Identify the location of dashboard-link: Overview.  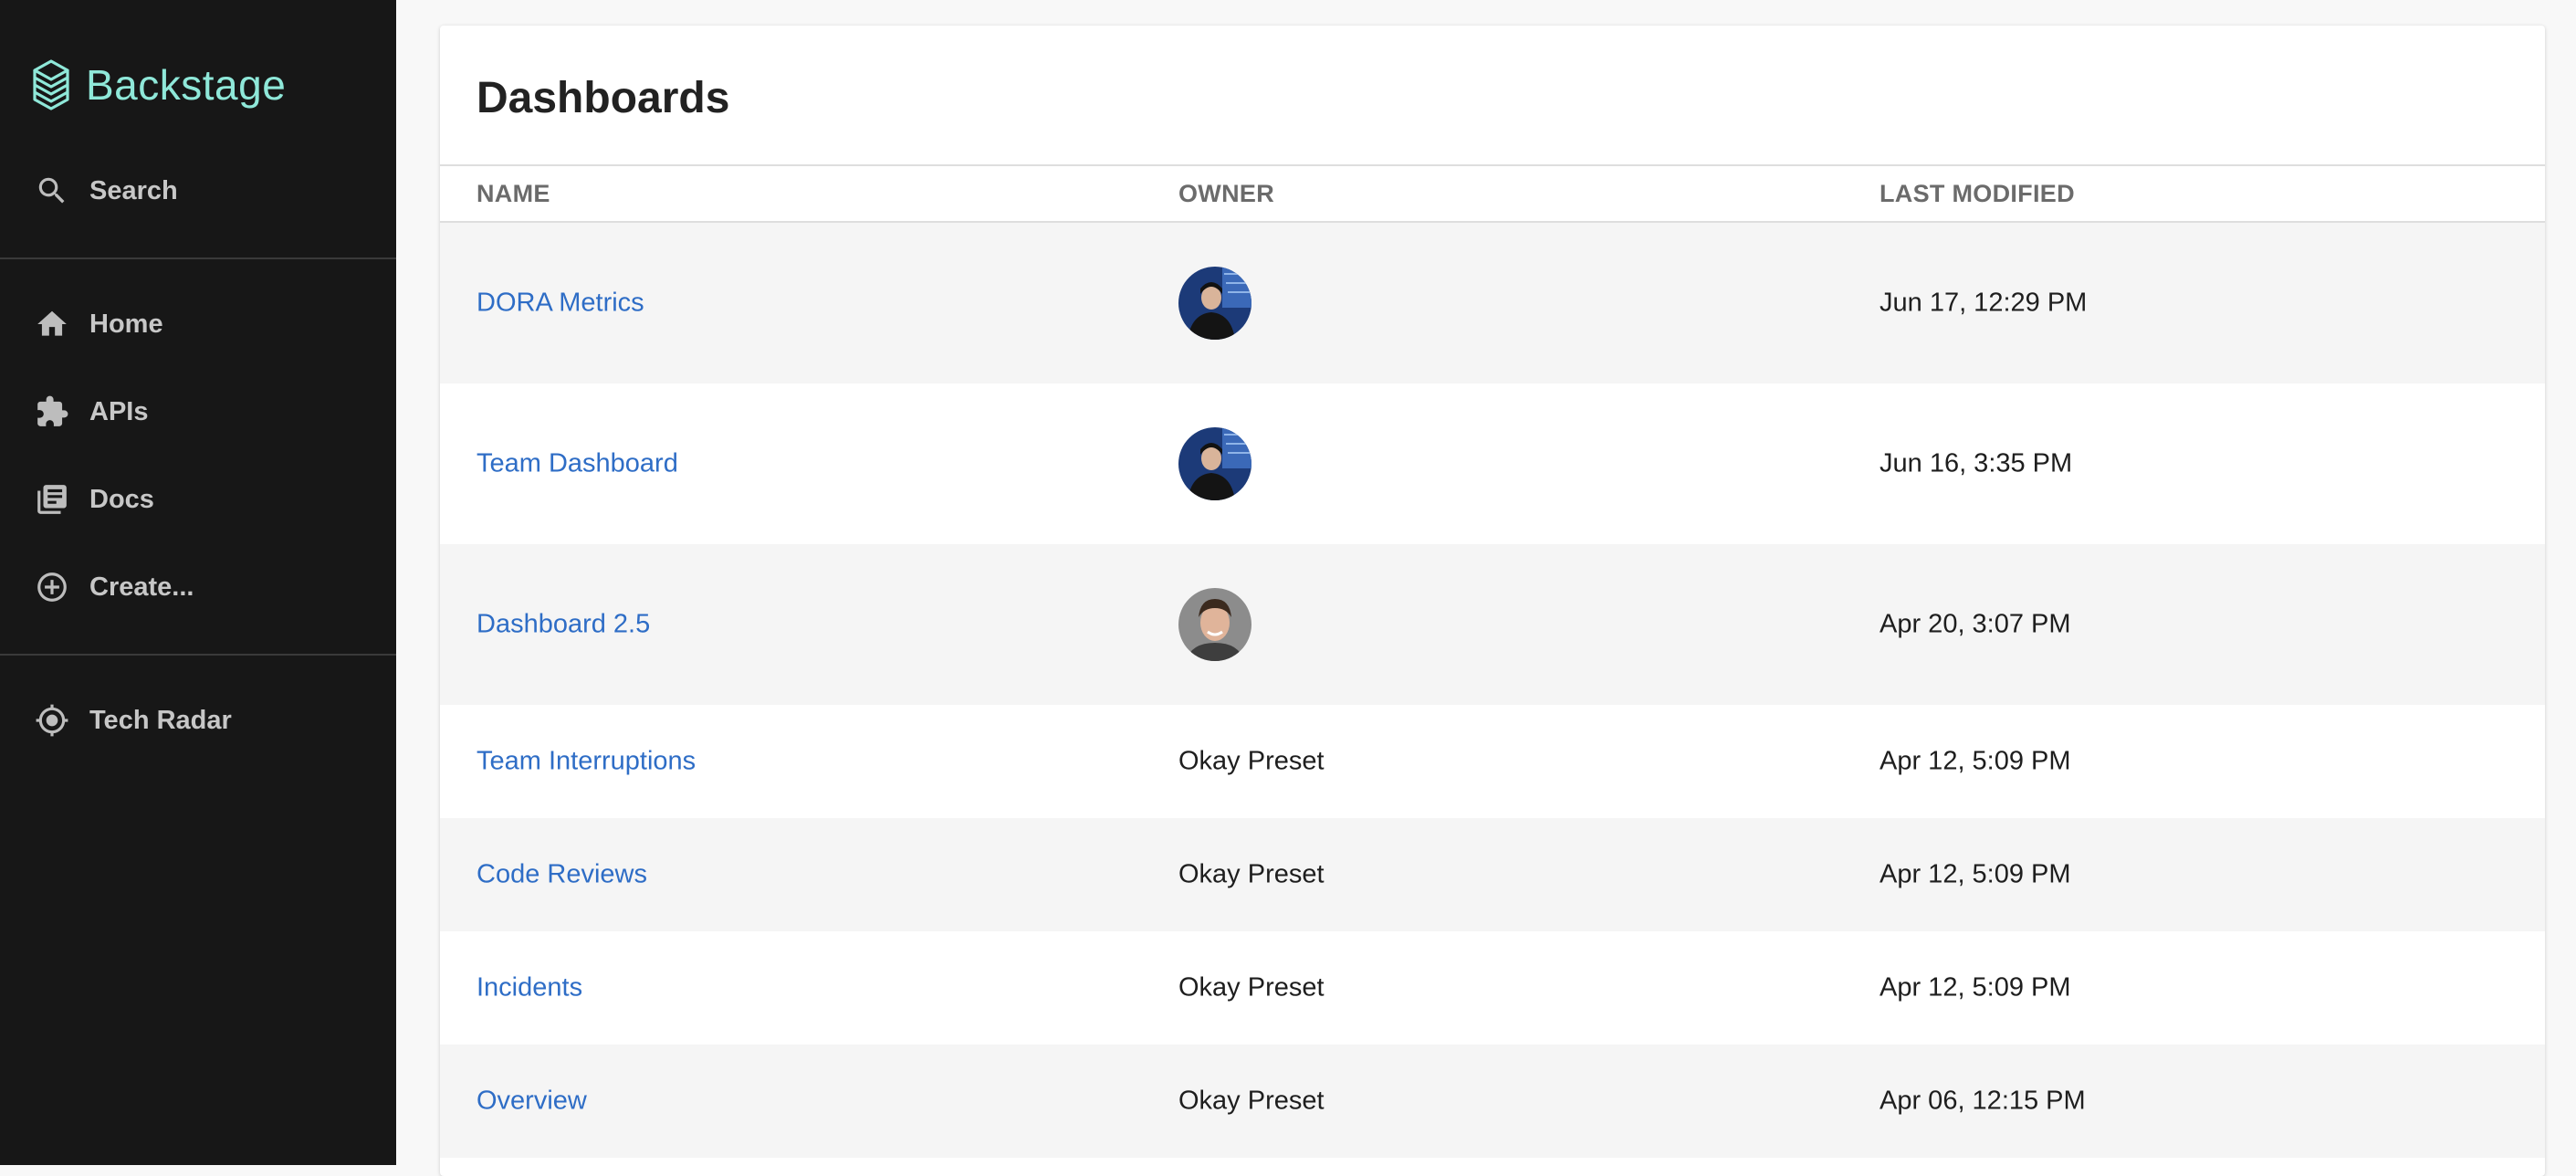
(531, 1102).